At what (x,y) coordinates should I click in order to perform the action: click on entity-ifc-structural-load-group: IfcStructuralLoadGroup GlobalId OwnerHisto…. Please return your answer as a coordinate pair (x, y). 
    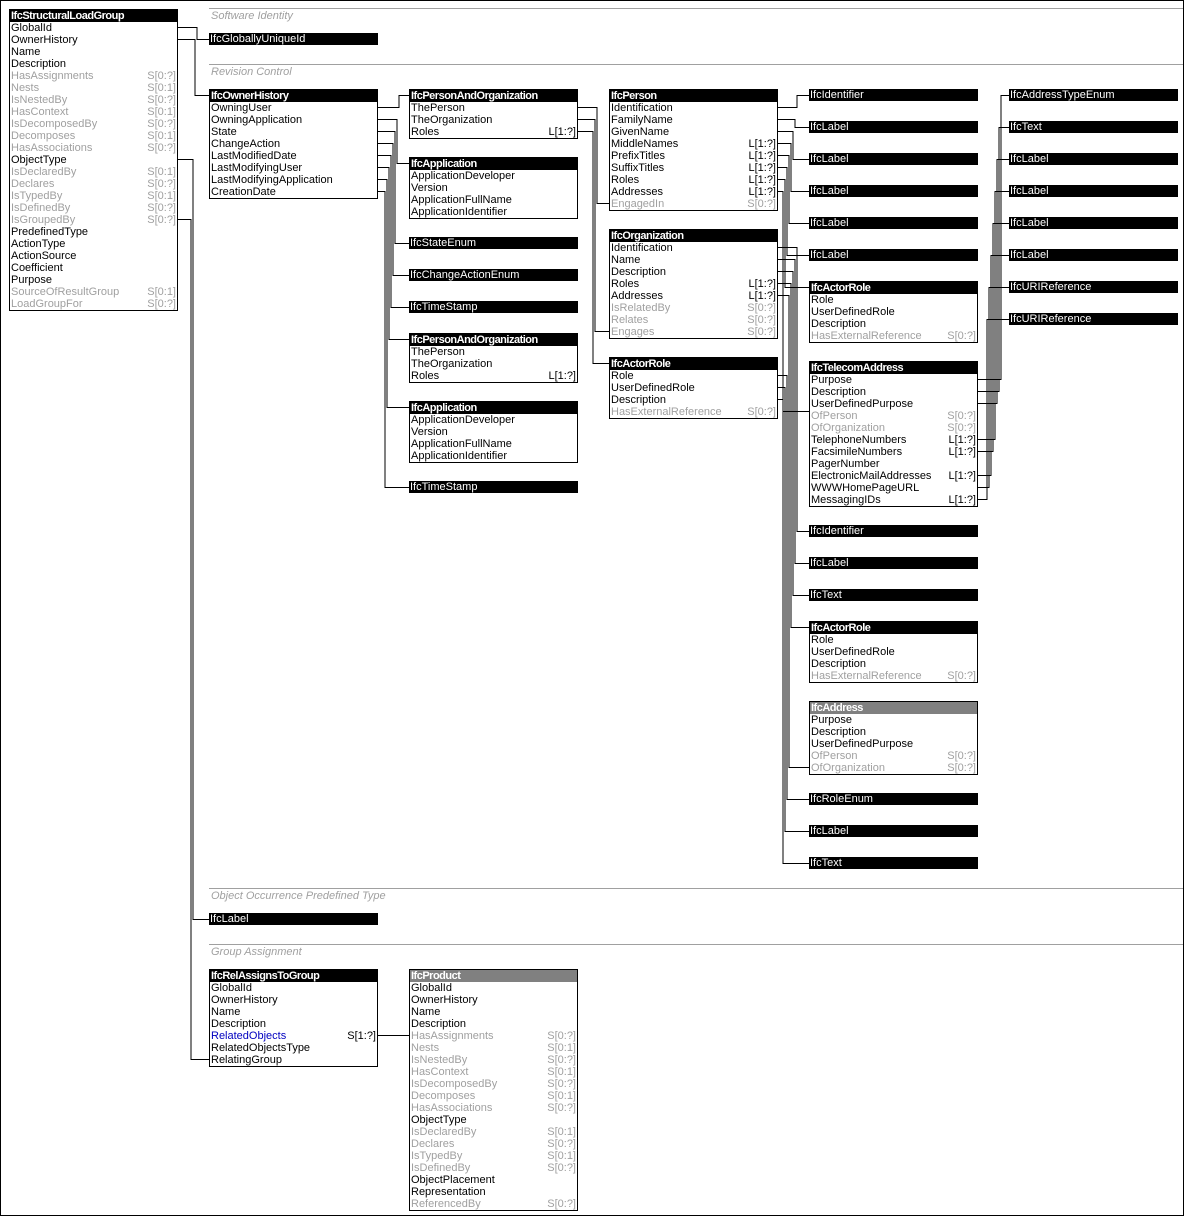
    Looking at the image, I should click on (93, 160).